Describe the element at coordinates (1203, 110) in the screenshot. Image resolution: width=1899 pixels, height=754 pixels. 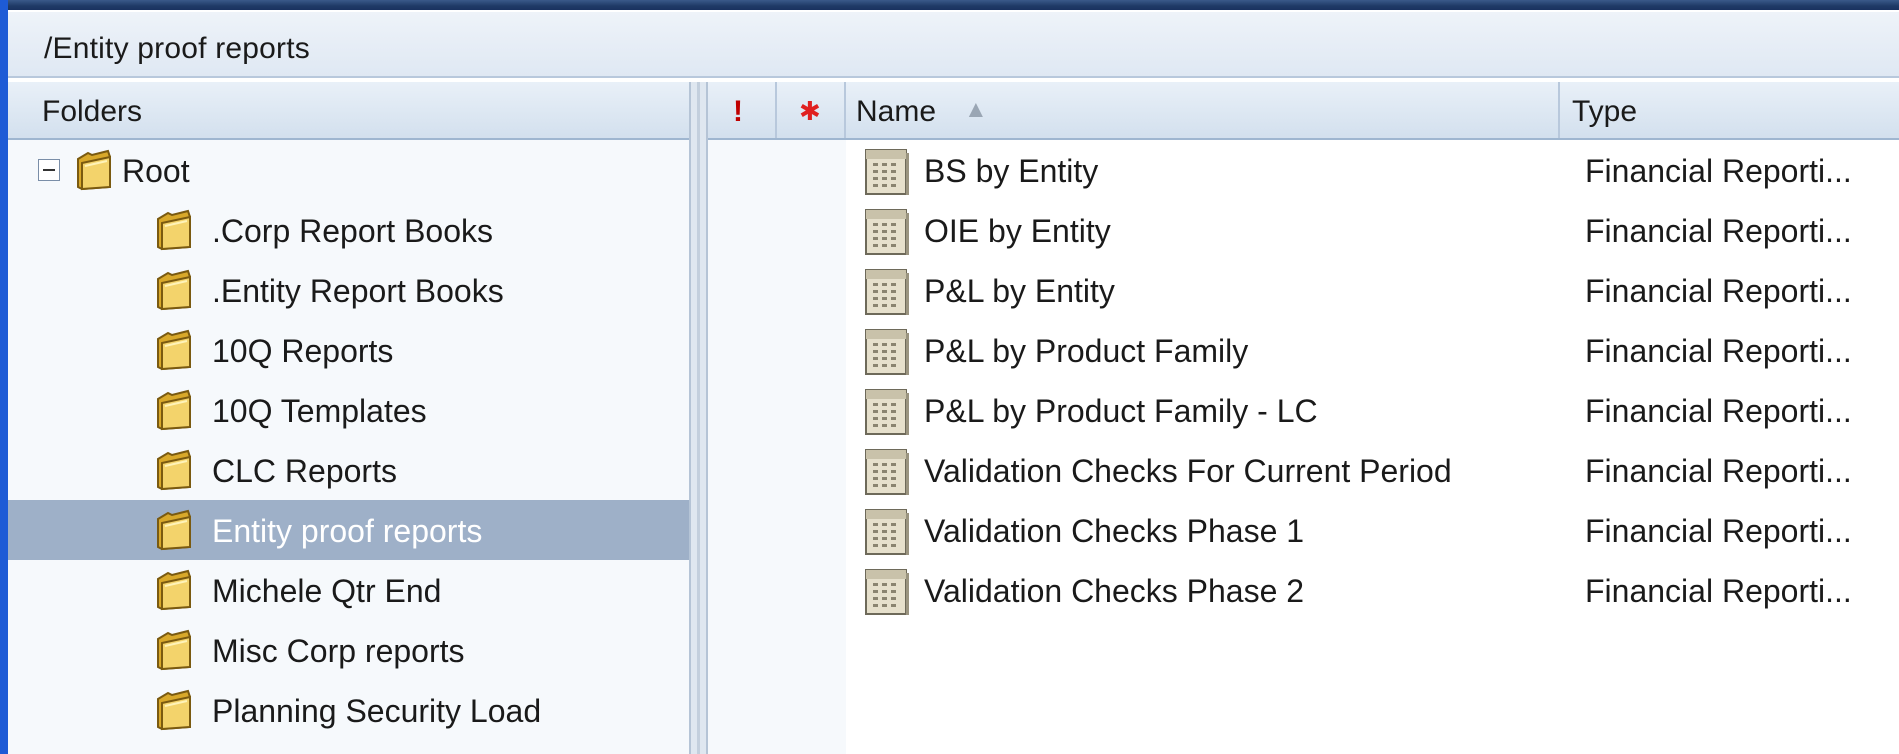
I see `column-header-name: Name ▲` at that location.